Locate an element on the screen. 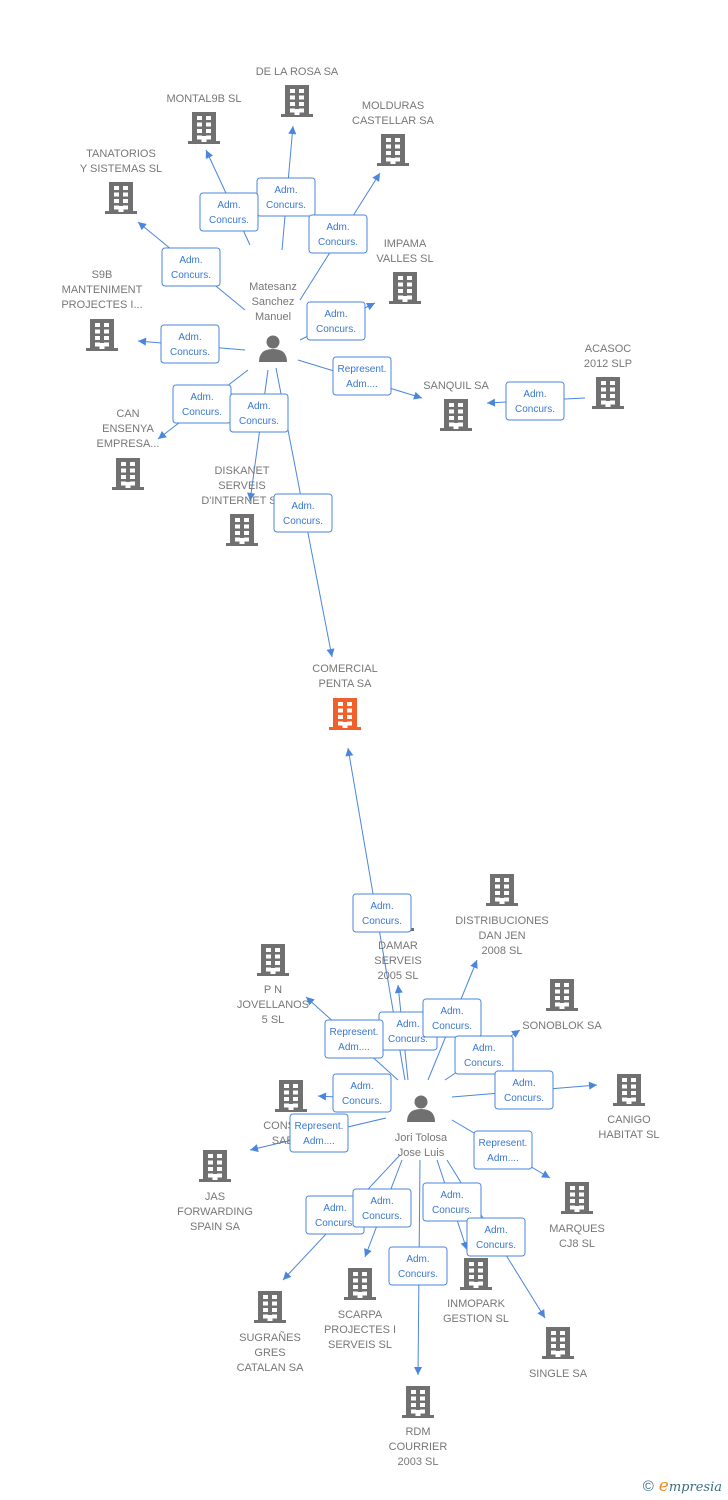 This screenshot has width=728, height=1500. company-label: ACASOC is located at coordinates (608, 349).